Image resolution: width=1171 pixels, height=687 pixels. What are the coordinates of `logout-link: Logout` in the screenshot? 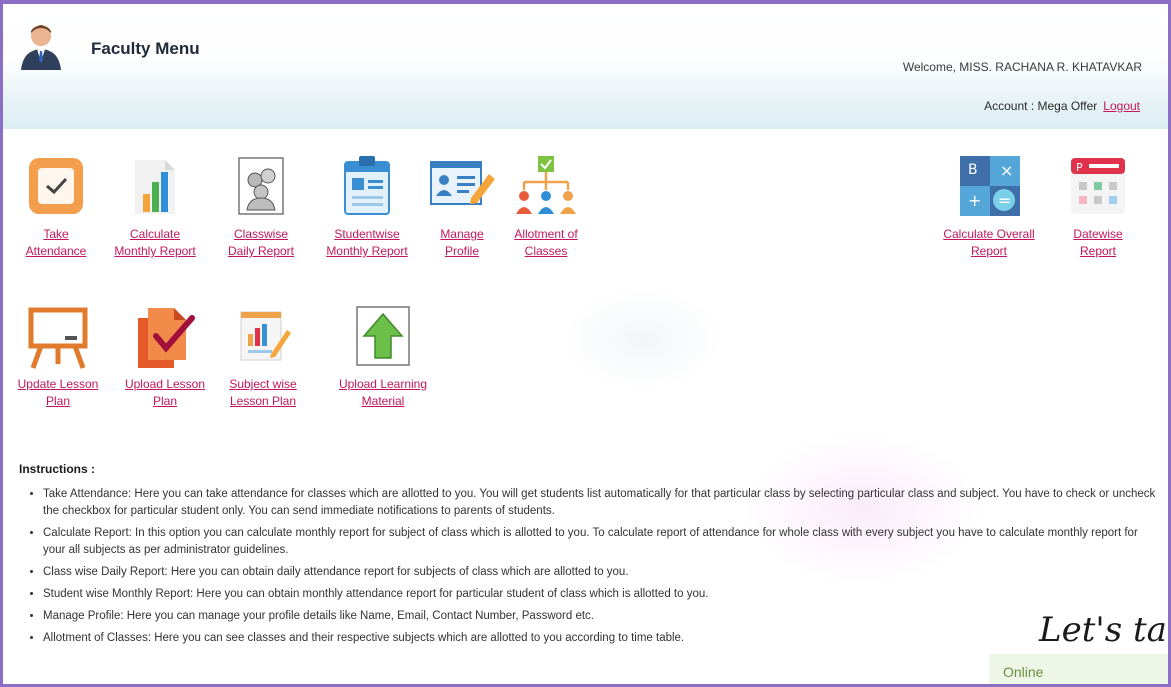 It's located at (1121, 106).